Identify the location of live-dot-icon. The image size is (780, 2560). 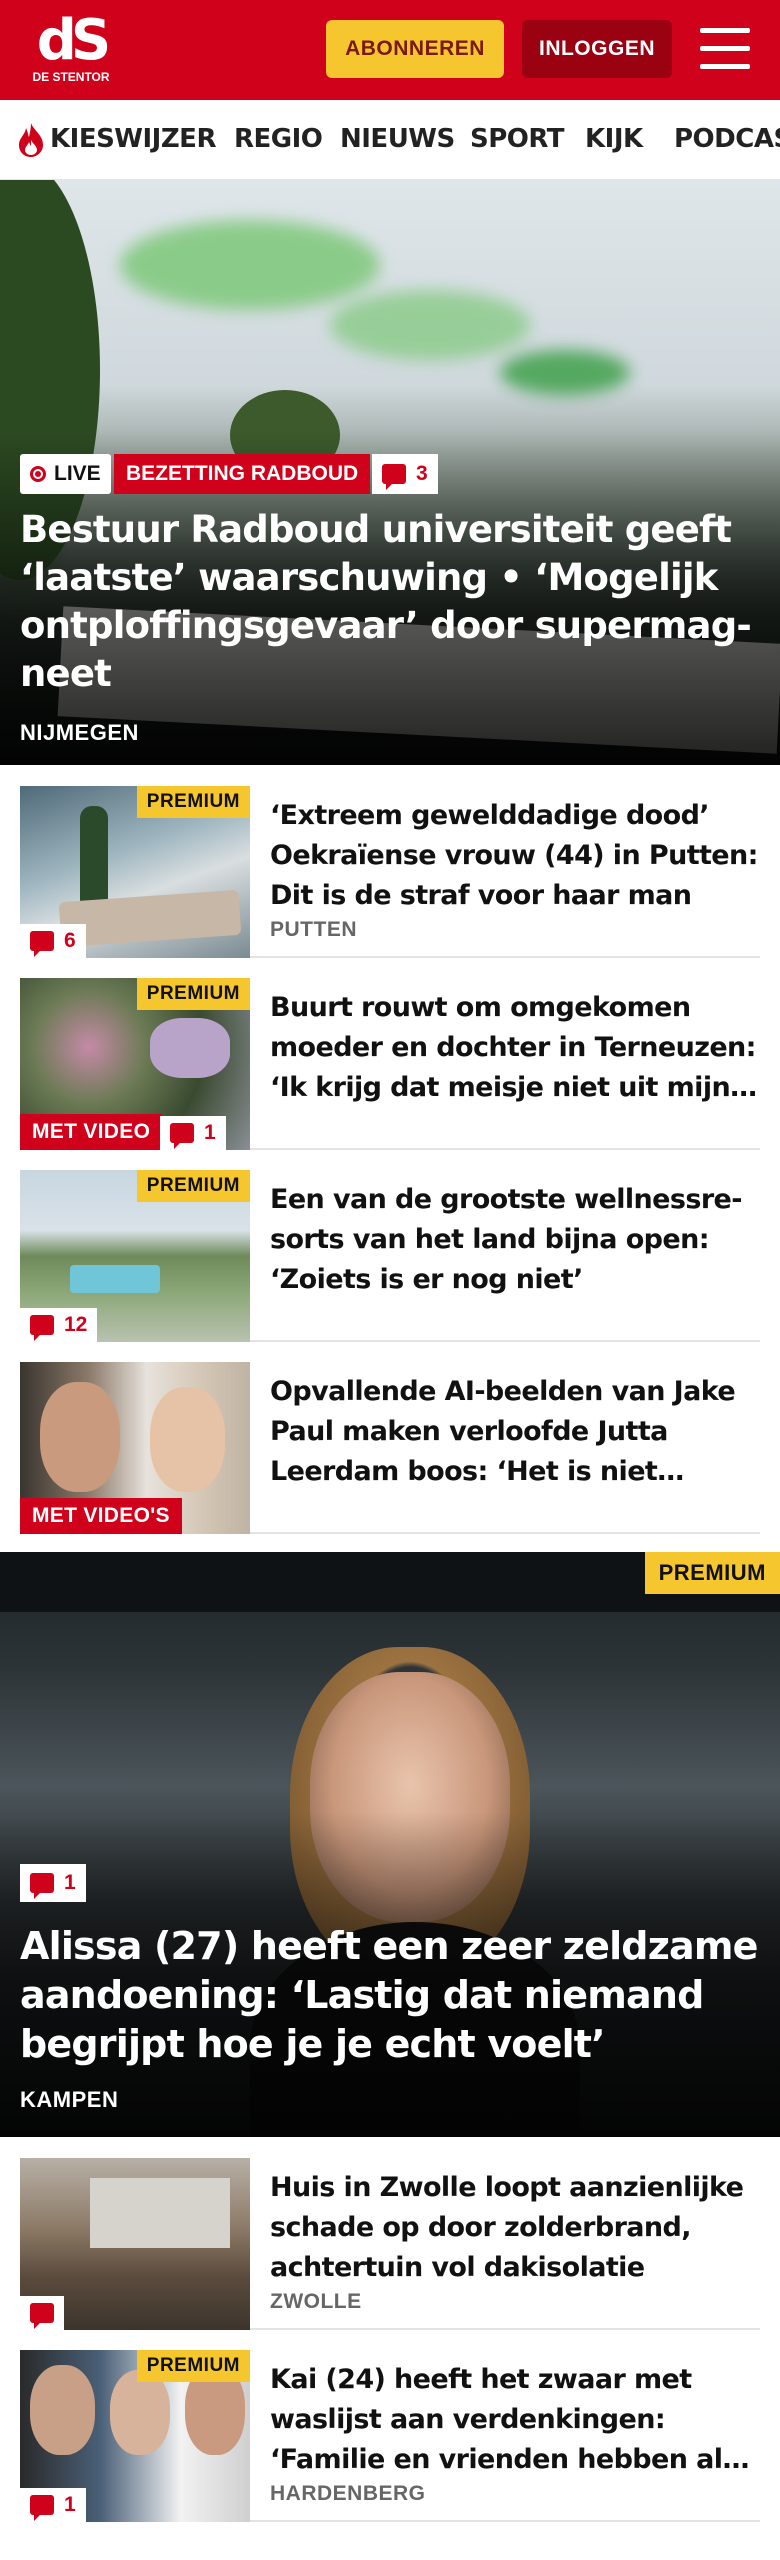
(38, 474).